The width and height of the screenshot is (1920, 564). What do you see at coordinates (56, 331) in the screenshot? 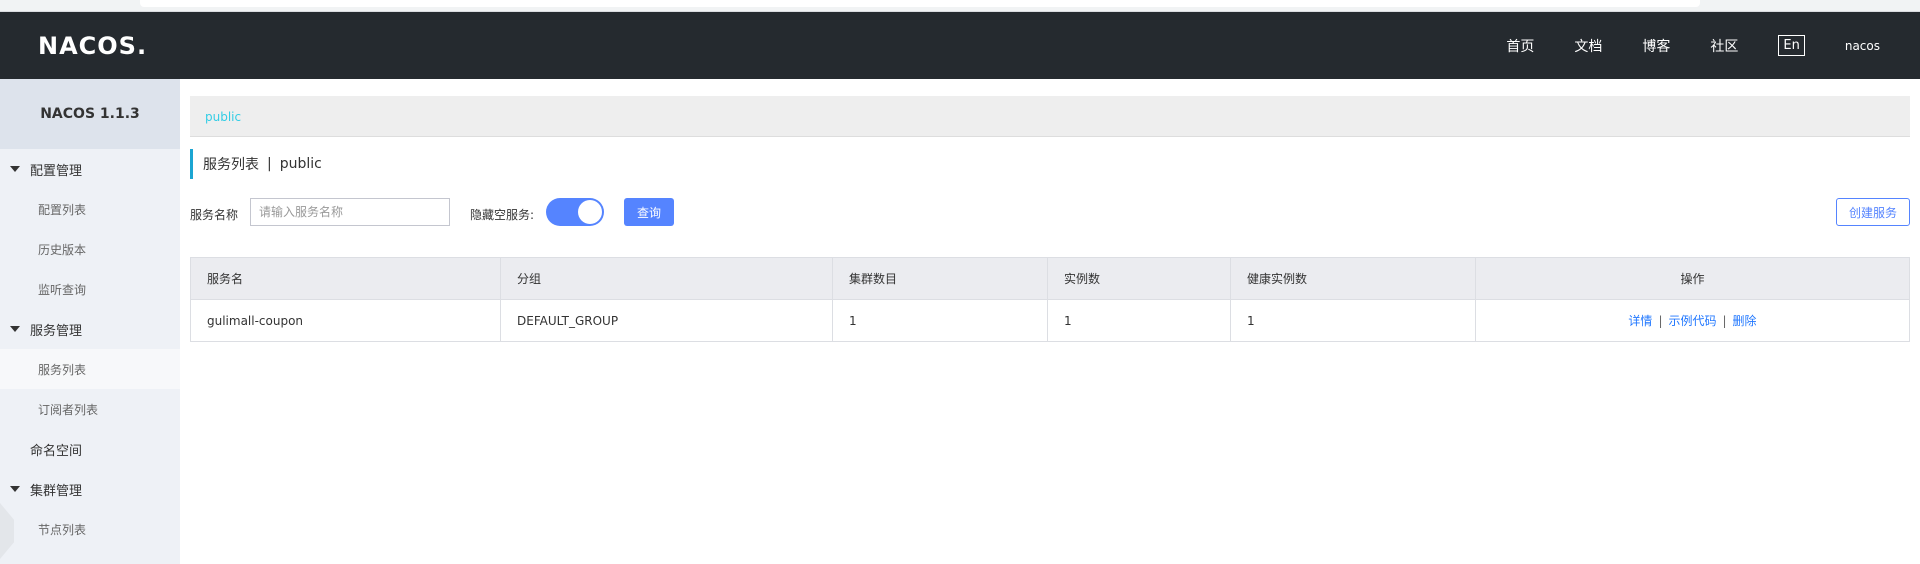
I see `sidebar-group-label: 服务管理` at bounding box center [56, 331].